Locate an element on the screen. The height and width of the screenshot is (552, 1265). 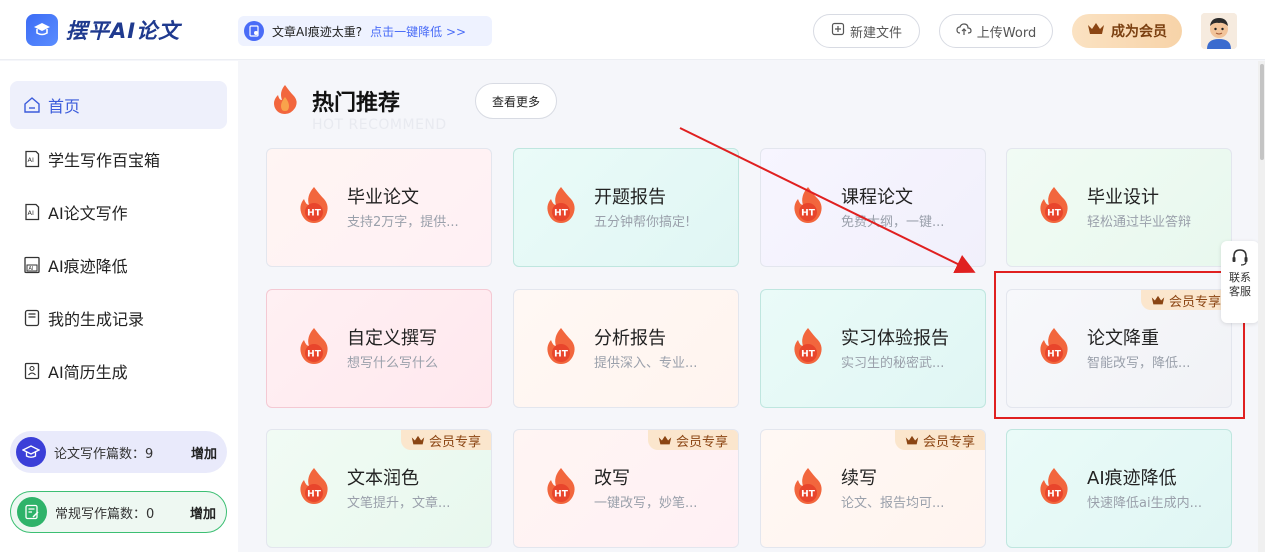
sidebar-item-label: 学生写作百宝箱 is located at coordinates (104, 160).